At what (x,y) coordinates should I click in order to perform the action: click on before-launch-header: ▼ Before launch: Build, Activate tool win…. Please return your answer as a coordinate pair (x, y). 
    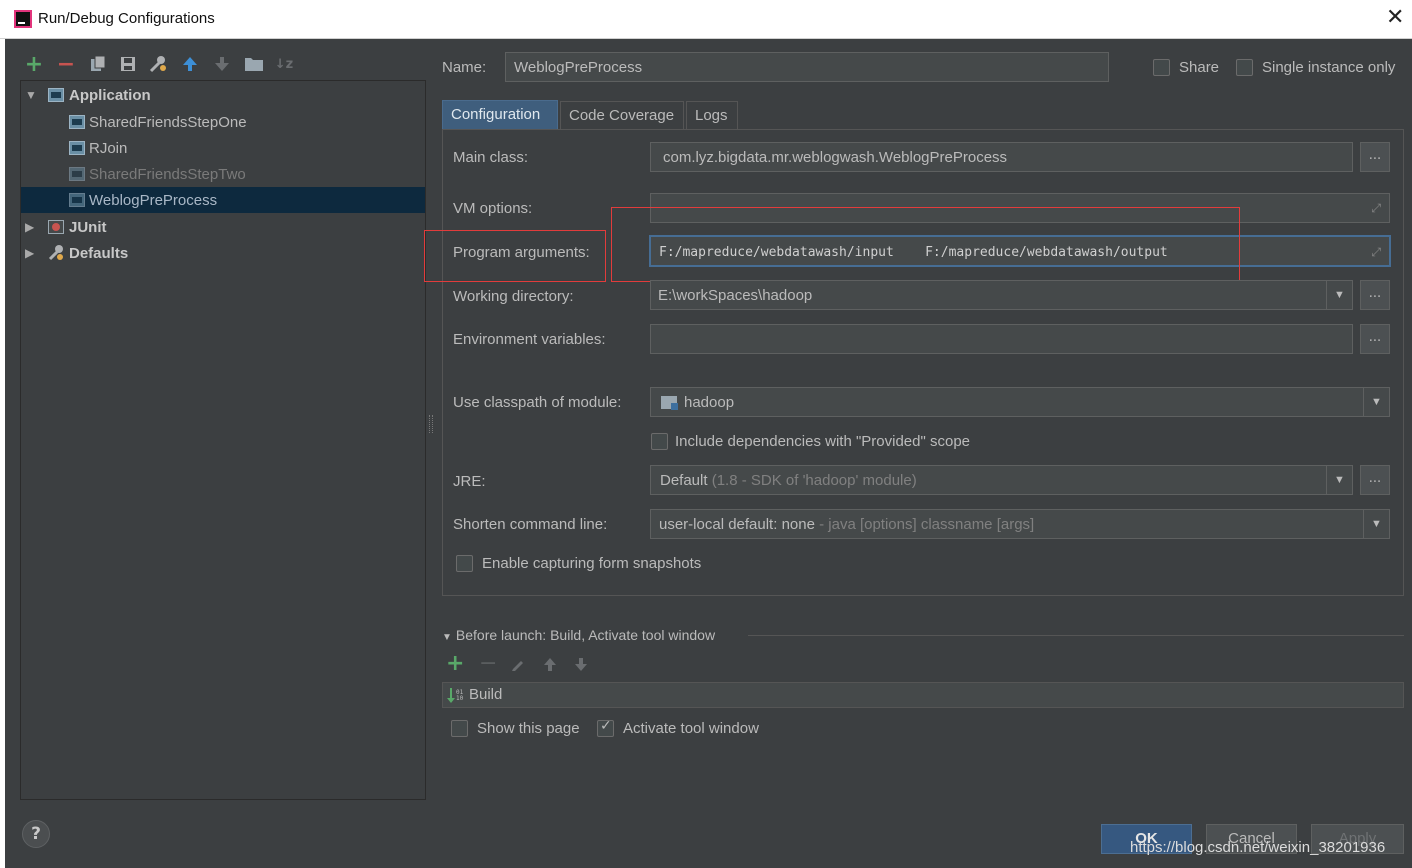
    Looking at the image, I should click on (578, 635).